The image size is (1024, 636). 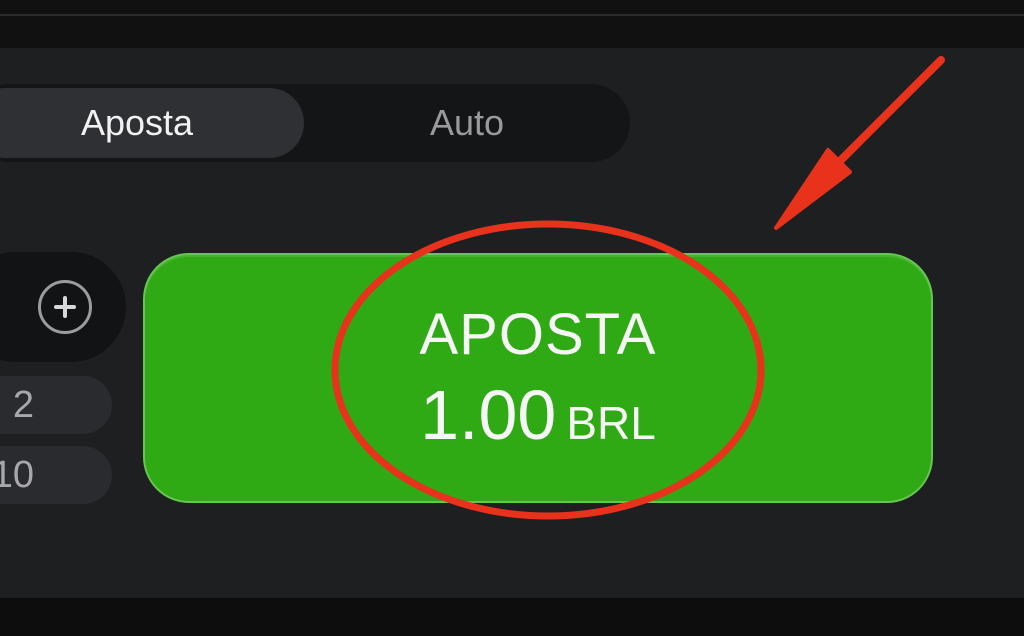 I want to click on quick-amount-label: 2, so click(x=23, y=405).